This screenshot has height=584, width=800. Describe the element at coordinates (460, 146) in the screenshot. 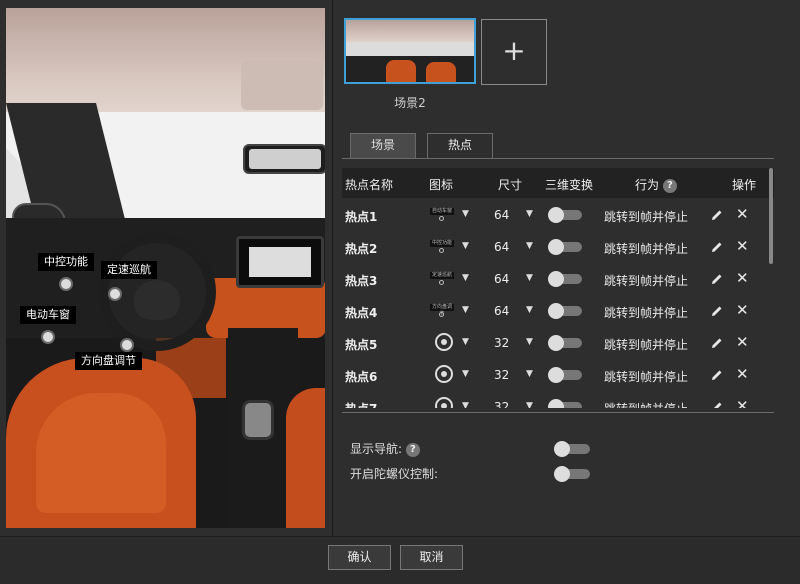

I see `tab-hotspot: 热点` at that location.